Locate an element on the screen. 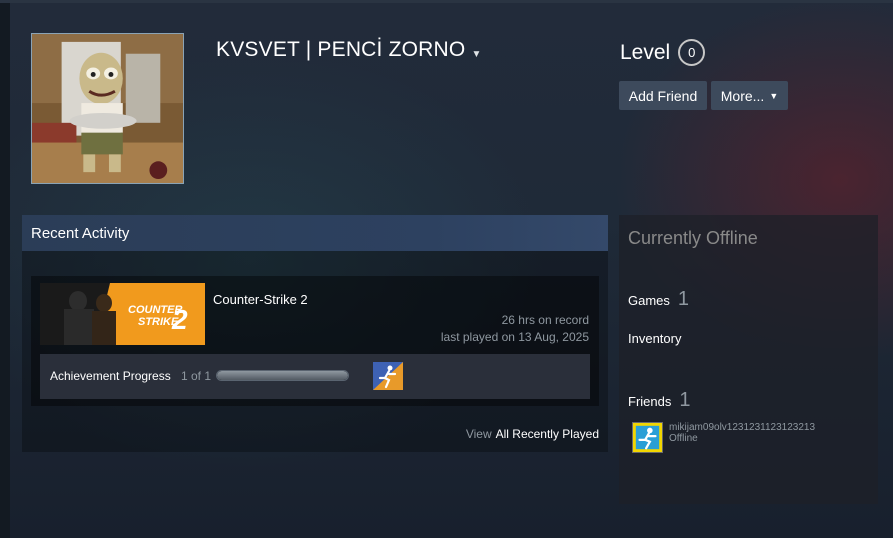 This screenshot has width=893, height=538. friends-stat: Friends 1 is located at coordinates (659, 400).